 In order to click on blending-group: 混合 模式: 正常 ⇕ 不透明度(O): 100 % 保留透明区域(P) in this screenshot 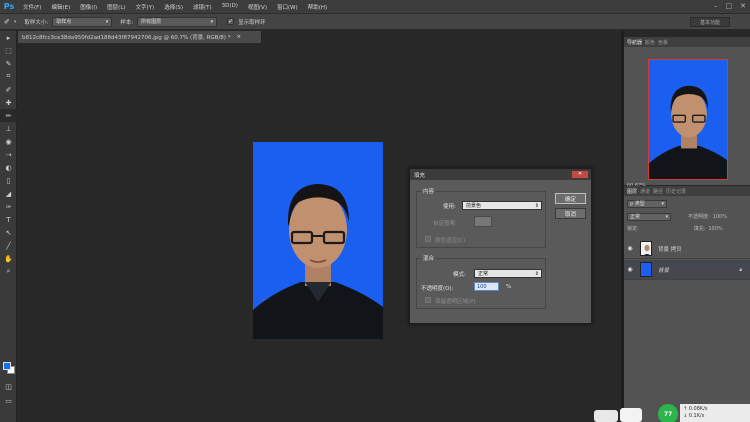, I will do `click(481, 281)`.